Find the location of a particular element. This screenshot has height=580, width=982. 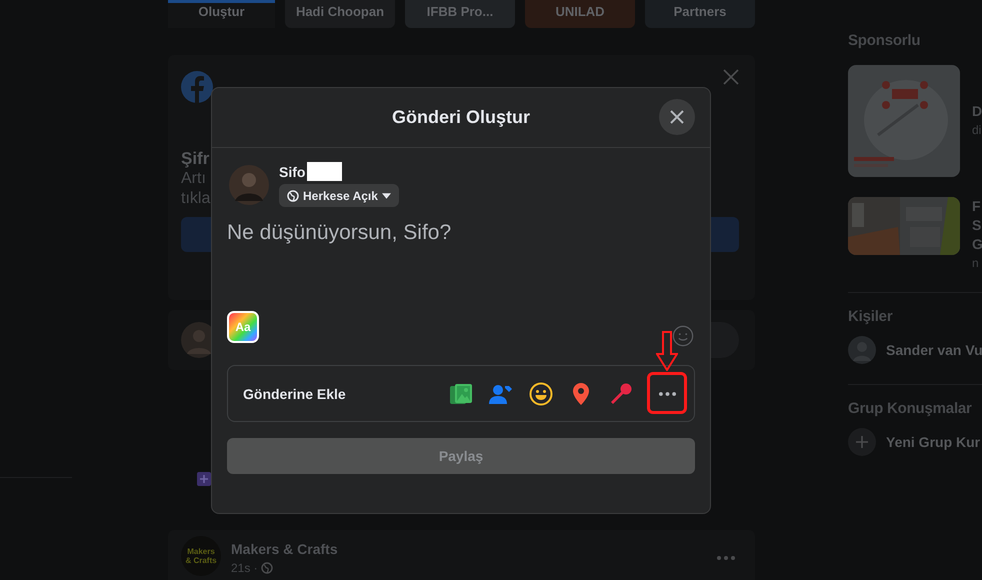

ad-title: D is located at coordinates (977, 111).